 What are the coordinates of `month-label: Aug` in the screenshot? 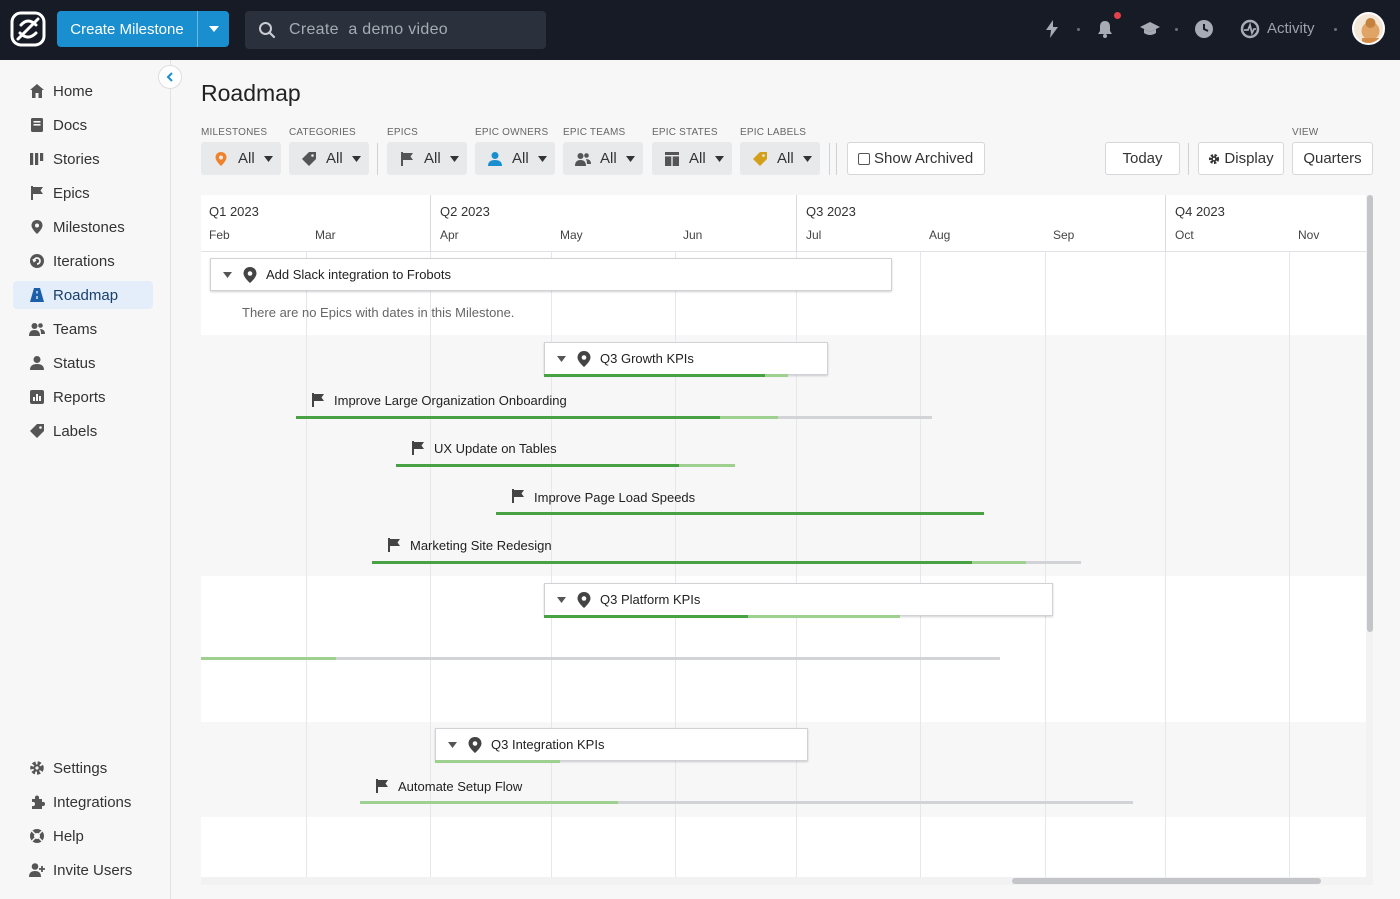 It's located at (940, 235).